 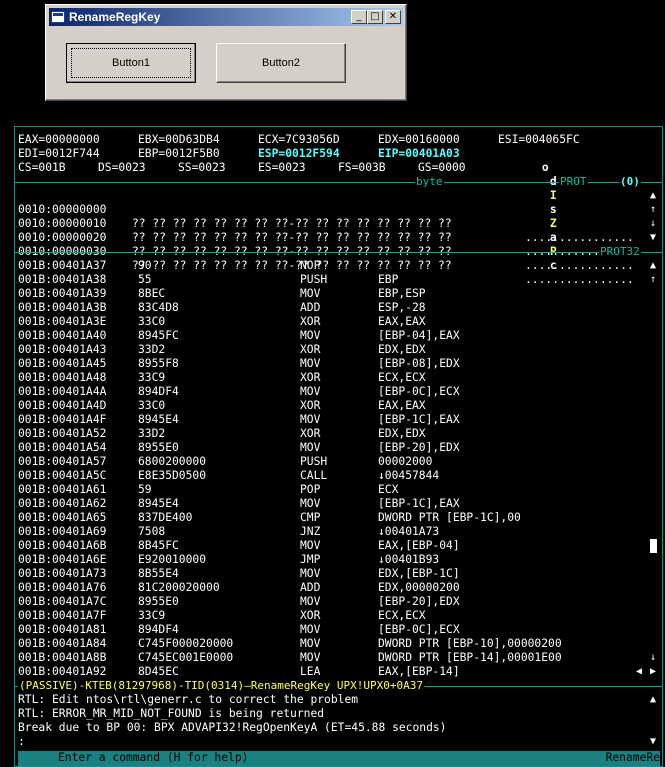 I want to click on code-address: 001B:00401A54, so click(x=62, y=447).